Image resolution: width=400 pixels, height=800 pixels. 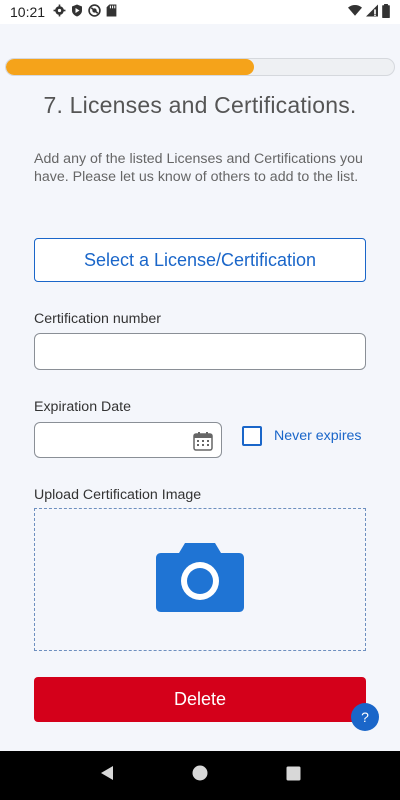 I want to click on camera-icon, so click(x=200, y=579).